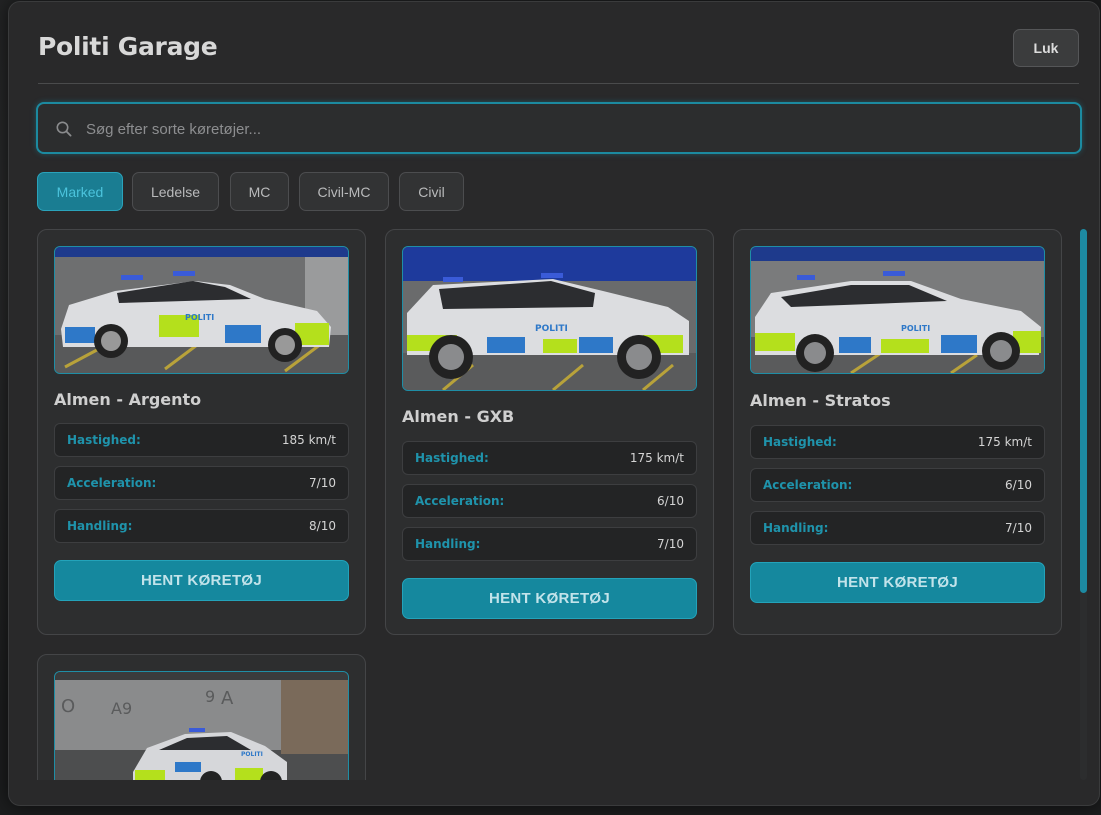 This screenshot has width=1101, height=815. What do you see at coordinates (1083, 411) in the screenshot?
I see `scrollbar-thumb` at bounding box center [1083, 411].